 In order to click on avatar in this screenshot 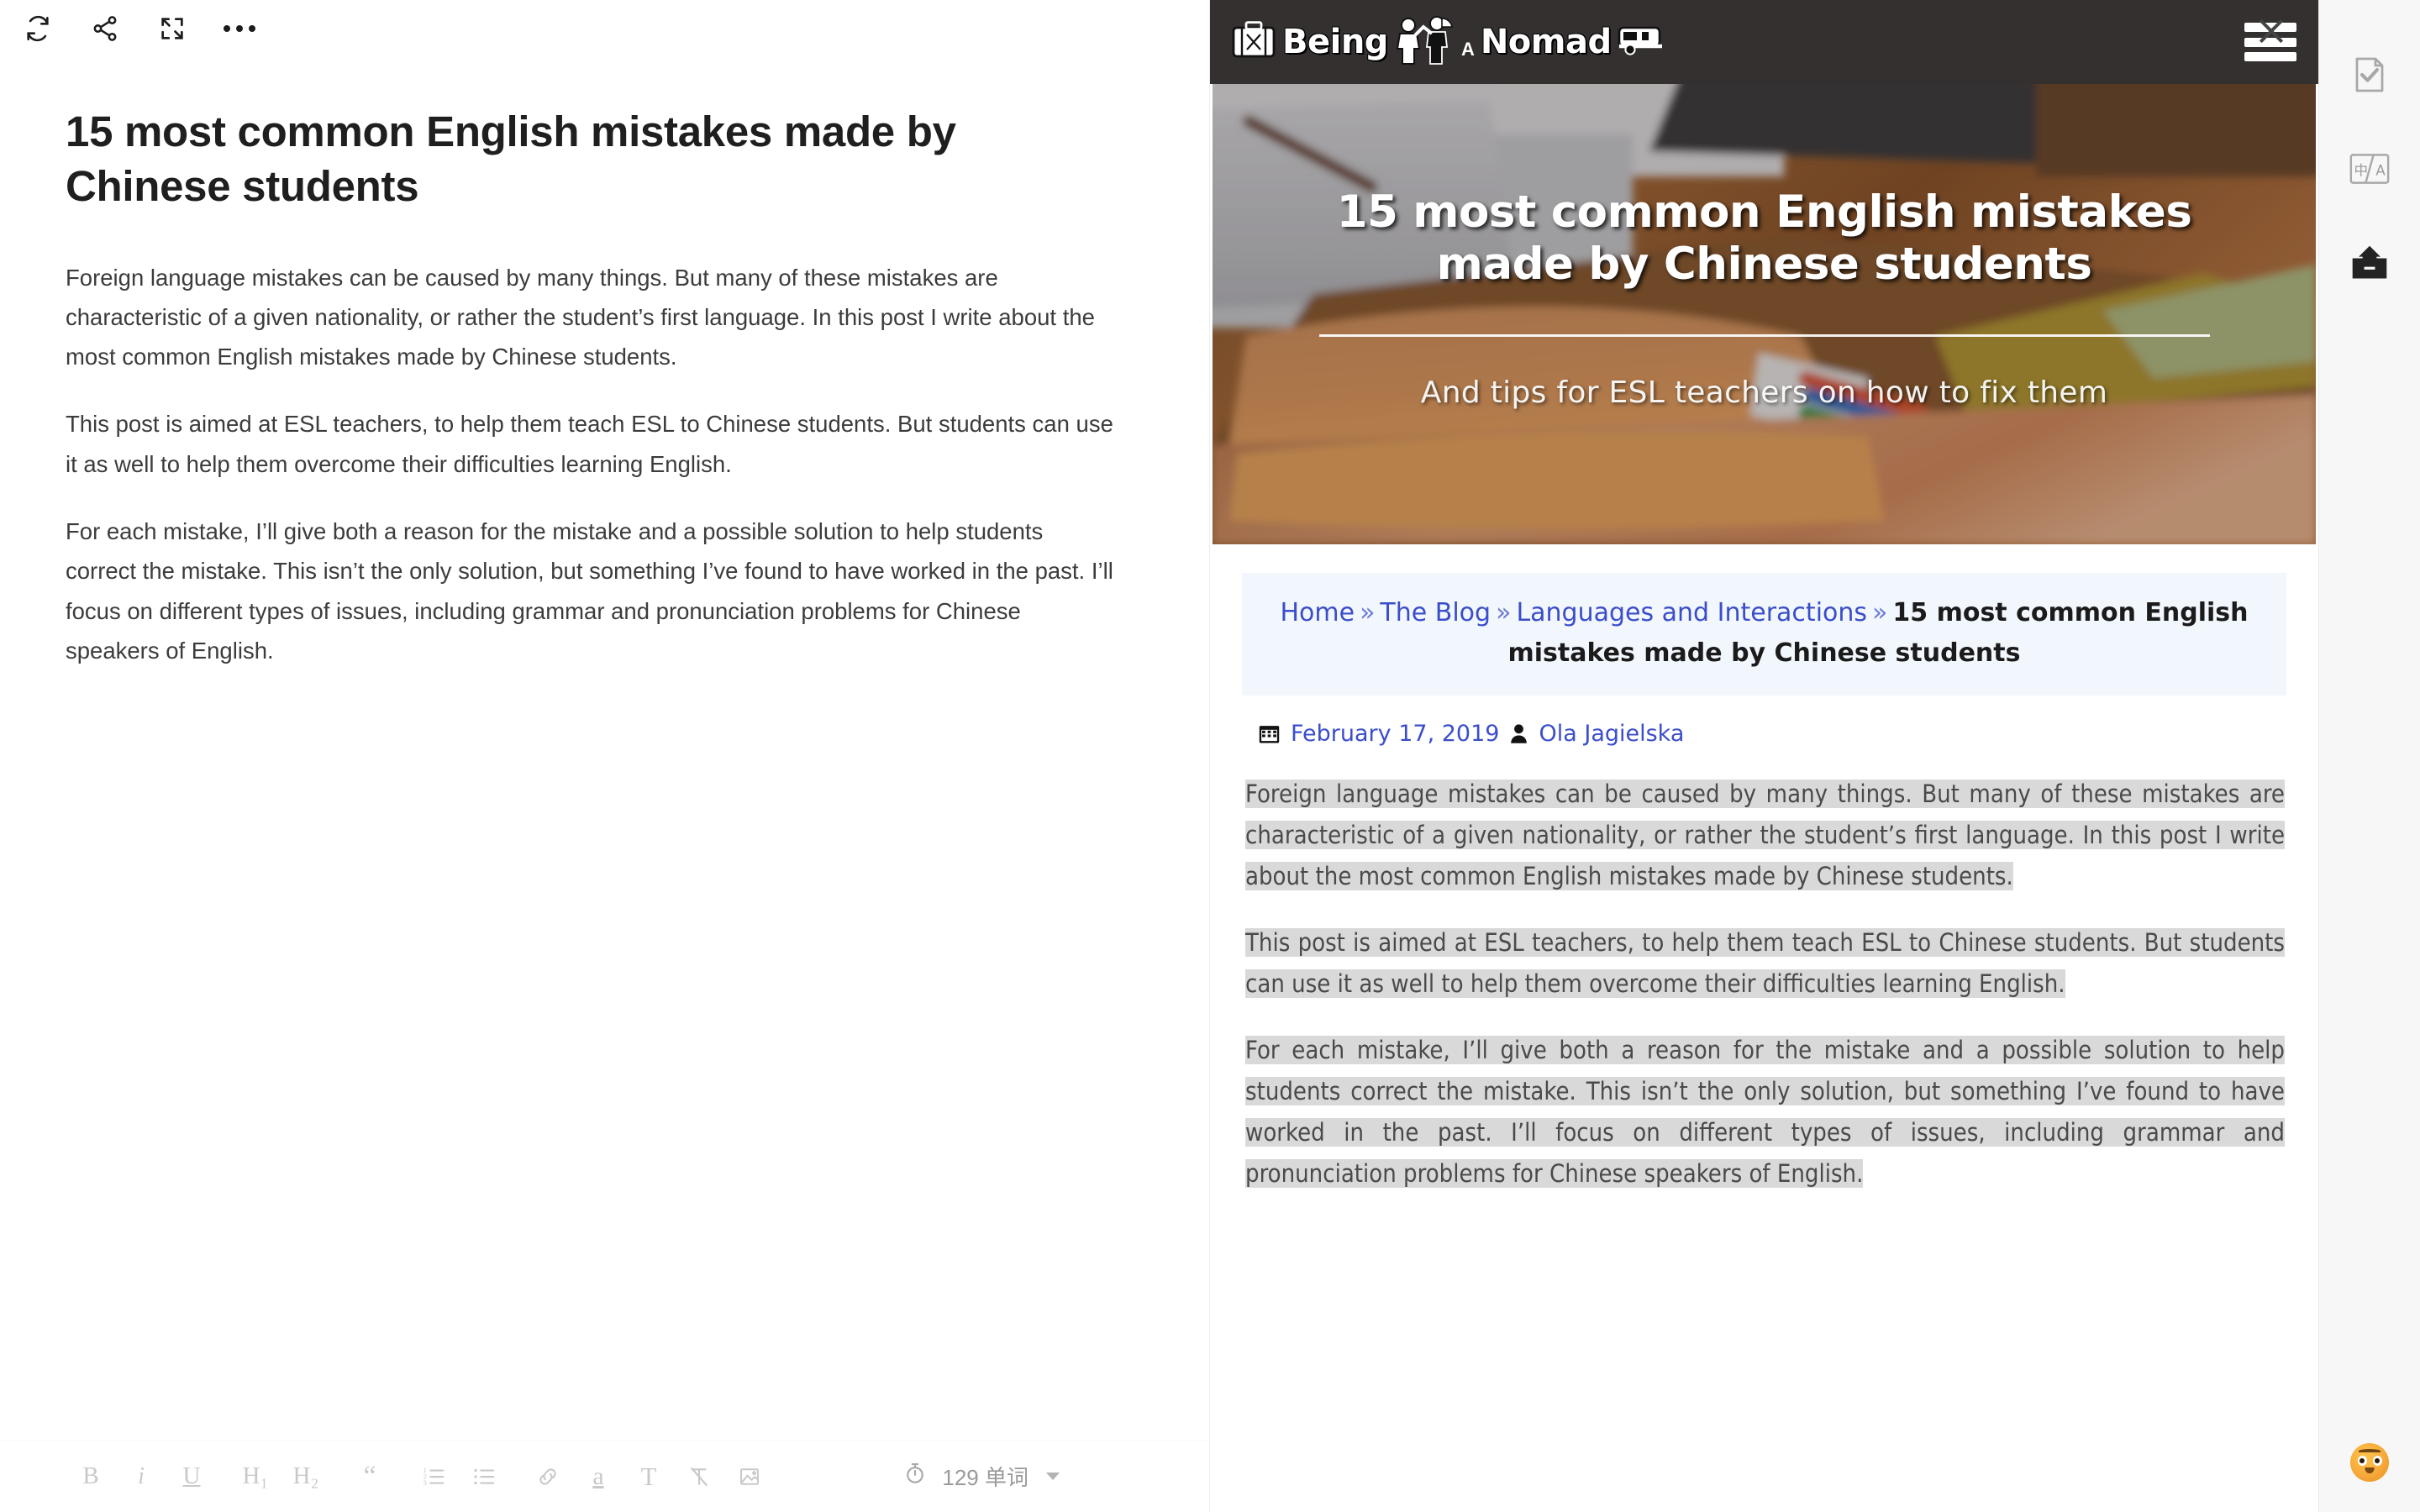, I will do `click(2369, 1462)`.